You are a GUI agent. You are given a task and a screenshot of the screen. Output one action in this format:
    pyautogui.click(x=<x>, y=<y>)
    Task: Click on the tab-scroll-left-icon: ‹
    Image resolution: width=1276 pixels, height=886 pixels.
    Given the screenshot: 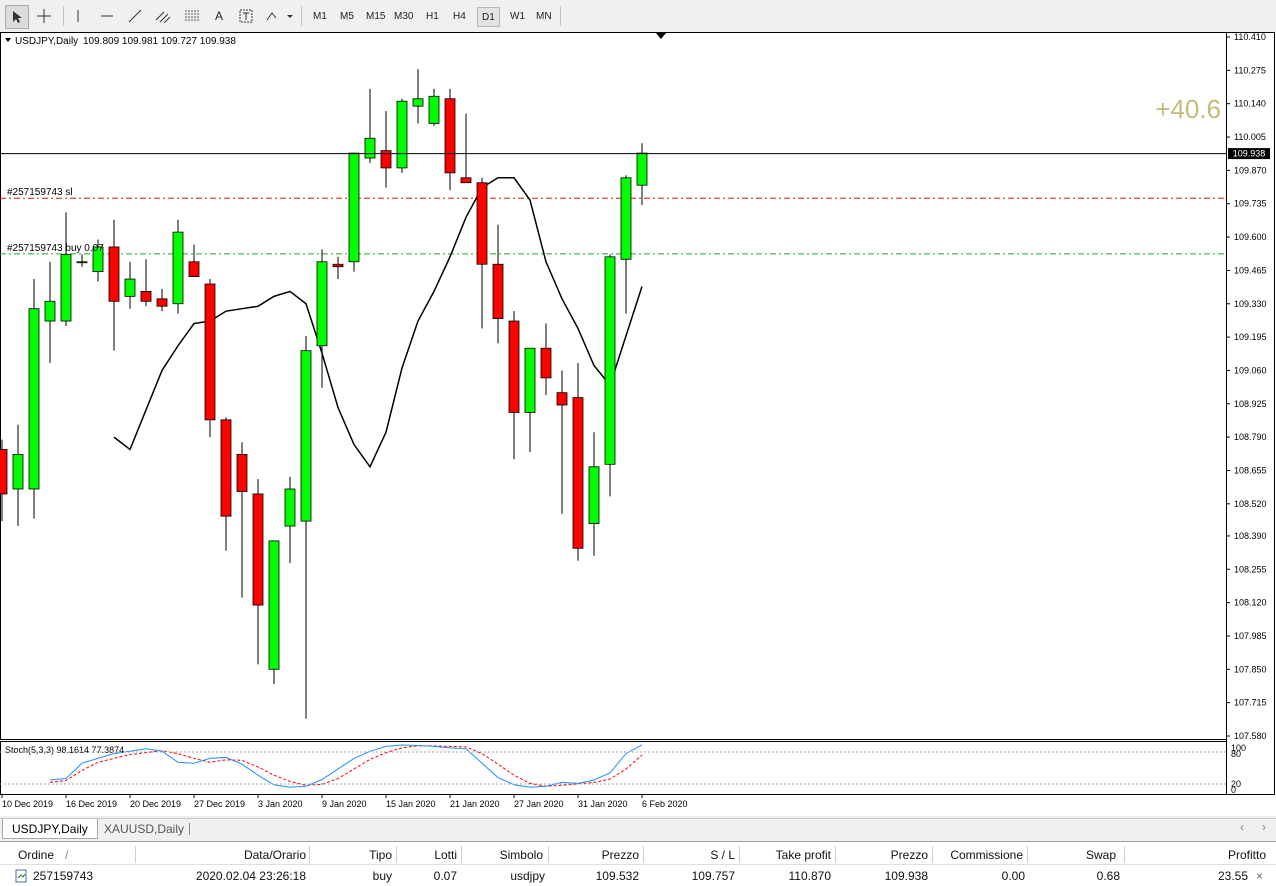 What is the action you would take?
    pyautogui.click(x=1242, y=827)
    